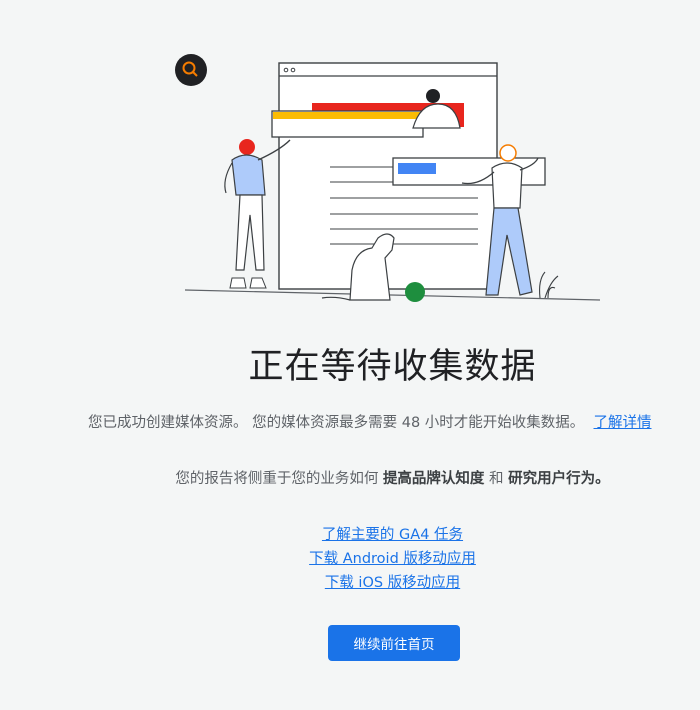  I want to click on goal-user-behavior: 研究用户行为。, so click(559, 479).